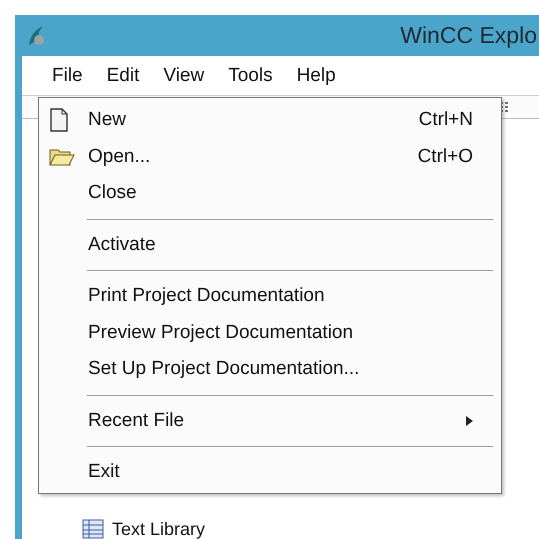 This screenshot has width=539, height=539. What do you see at coordinates (67, 75) in the screenshot?
I see `menu-title: File` at bounding box center [67, 75].